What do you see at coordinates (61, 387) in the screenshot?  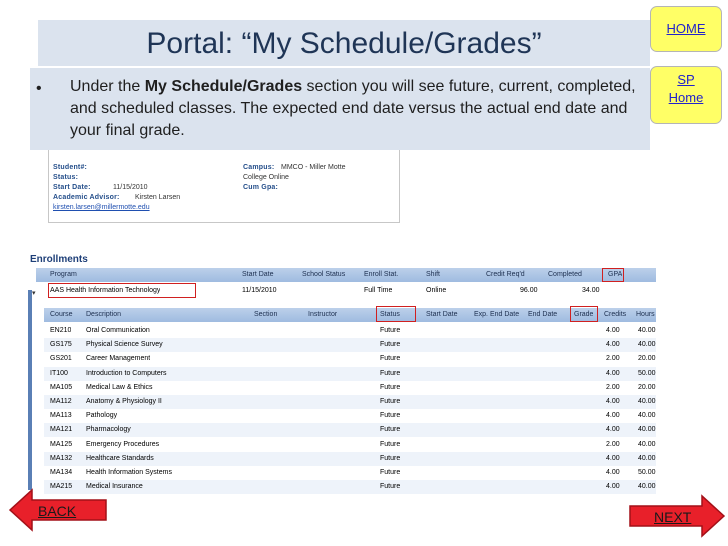 I see `course-code: MA105` at bounding box center [61, 387].